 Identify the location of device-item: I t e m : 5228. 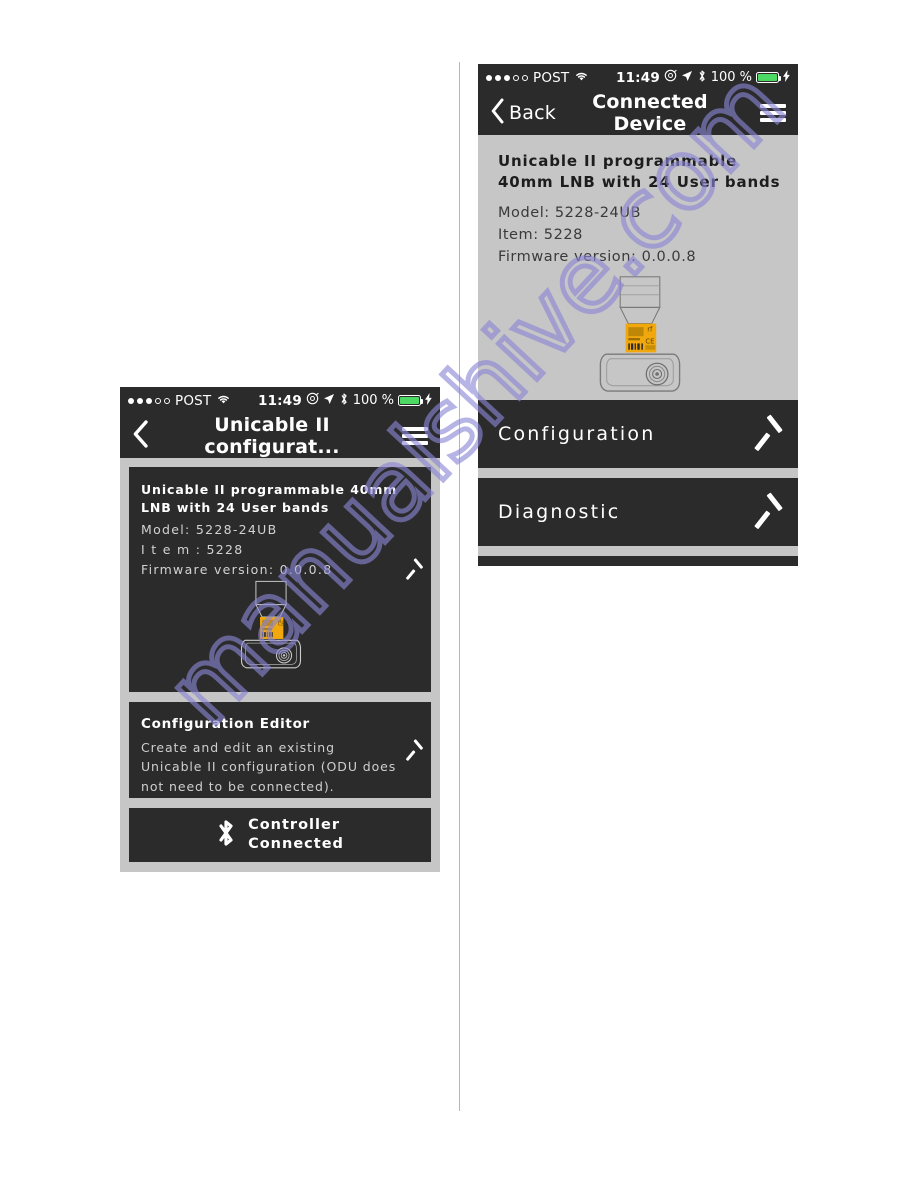
(192, 549).